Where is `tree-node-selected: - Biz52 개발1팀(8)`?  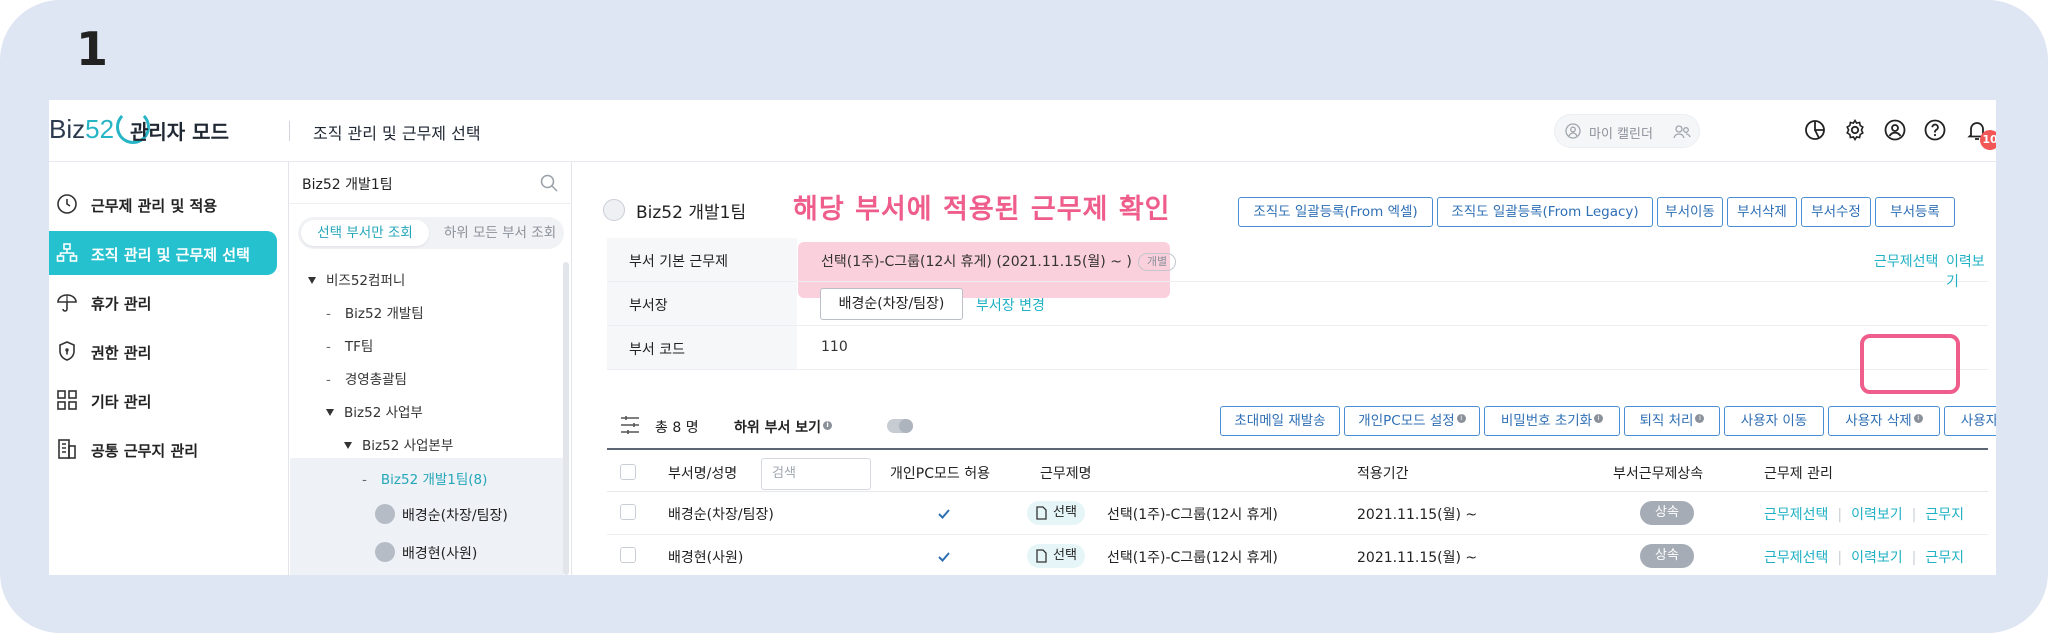 tree-node-selected: - Biz52 개발1팀(8) is located at coordinates (424, 478).